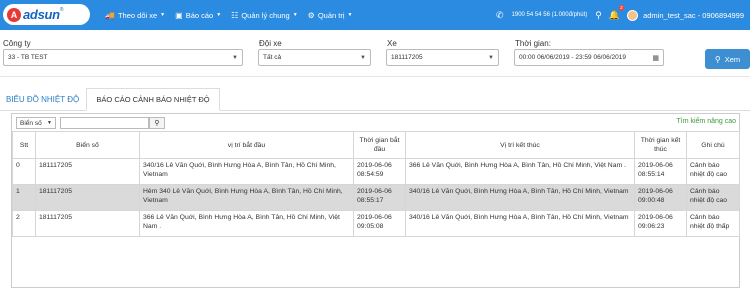 Image resolution: width=750 pixels, height=288 pixels. What do you see at coordinates (24, 197) in the screenshot?
I see `cell-stt: 1` at bounding box center [24, 197].